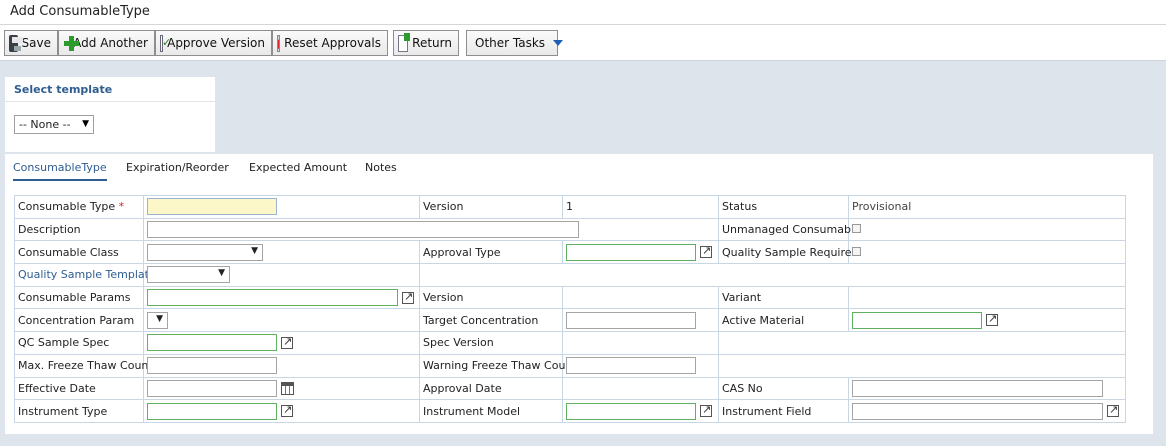 This screenshot has width=1166, height=446. What do you see at coordinates (783, 207) in the screenshot?
I see `status-label: Status` at bounding box center [783, 207].